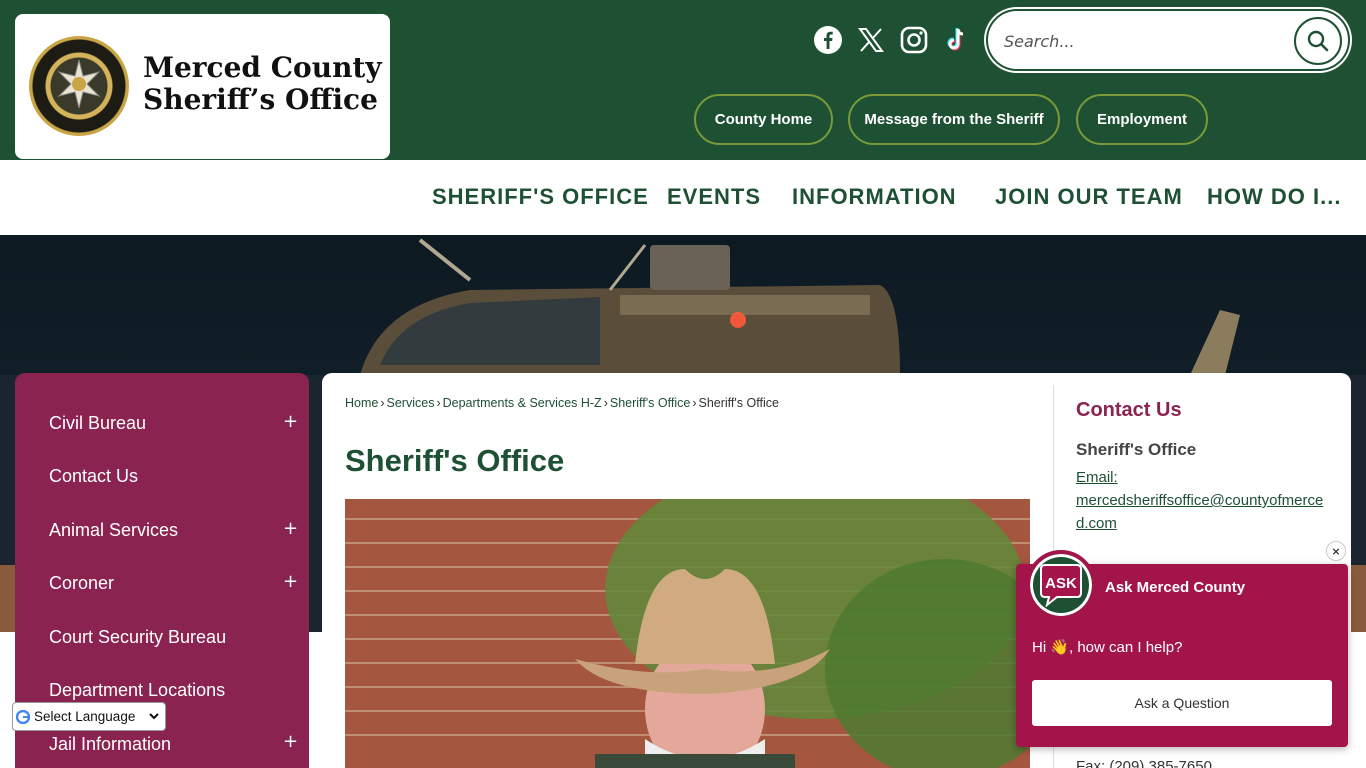 The width and height of the screenshot is (1366, 768). What do you see at coordinates (650, 403) in the screenshot?
I see `breadcrumb-sheriffs-office: Sheriff's Office` at bounding box center [650, 403].